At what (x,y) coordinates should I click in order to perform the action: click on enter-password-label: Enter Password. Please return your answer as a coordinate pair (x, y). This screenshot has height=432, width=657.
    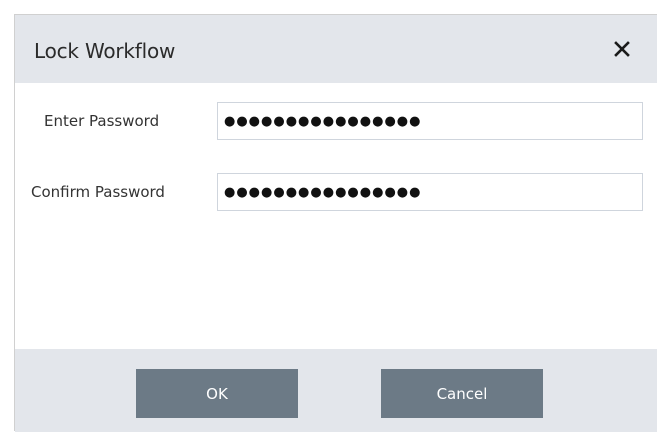
    Looking at the image, I should click on (102, 121).